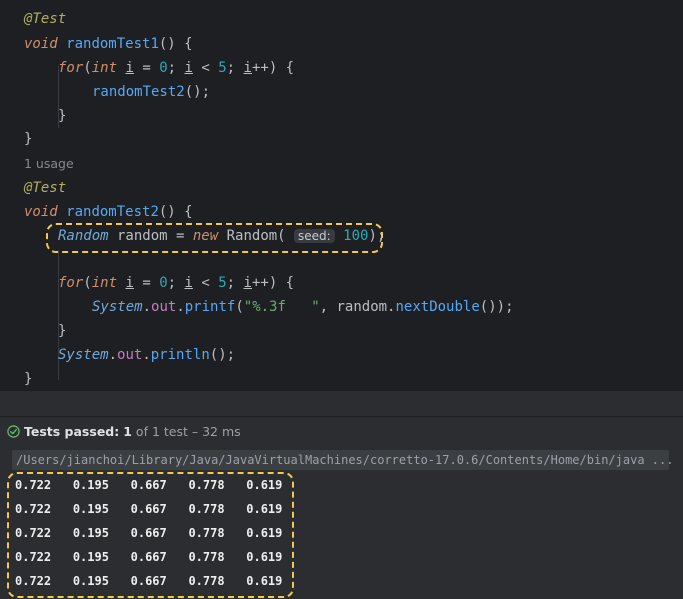 This screenshot has height=599, width=683. What do you see at coordinates (341, 431) in the screenshot?
I see `test-status-bar: Tests passed: 1 of 1 test – 32 ms` at bounding box center [341, 431].